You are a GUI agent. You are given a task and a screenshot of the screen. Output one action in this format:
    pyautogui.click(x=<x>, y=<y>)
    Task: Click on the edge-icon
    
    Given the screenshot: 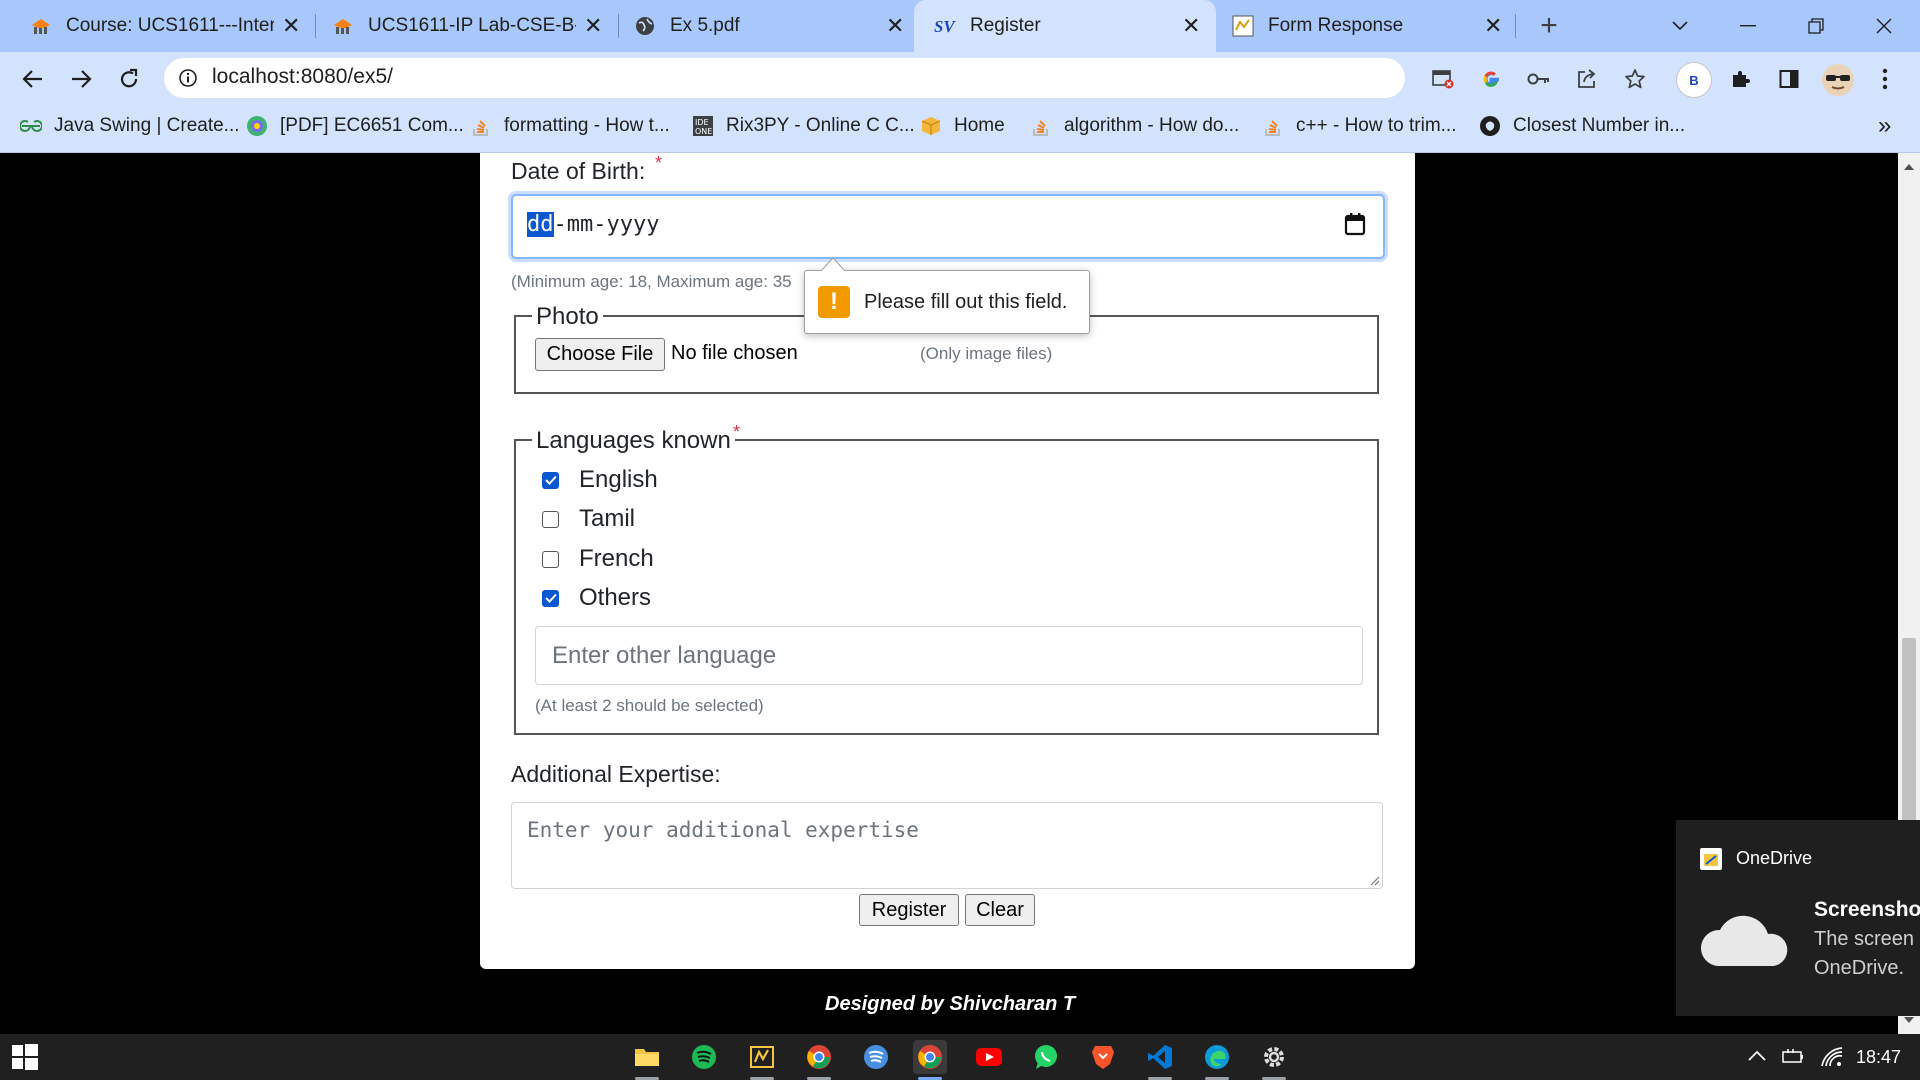 What is the action you would take?
    pyautogui.click(x=1217, y=1060)
    